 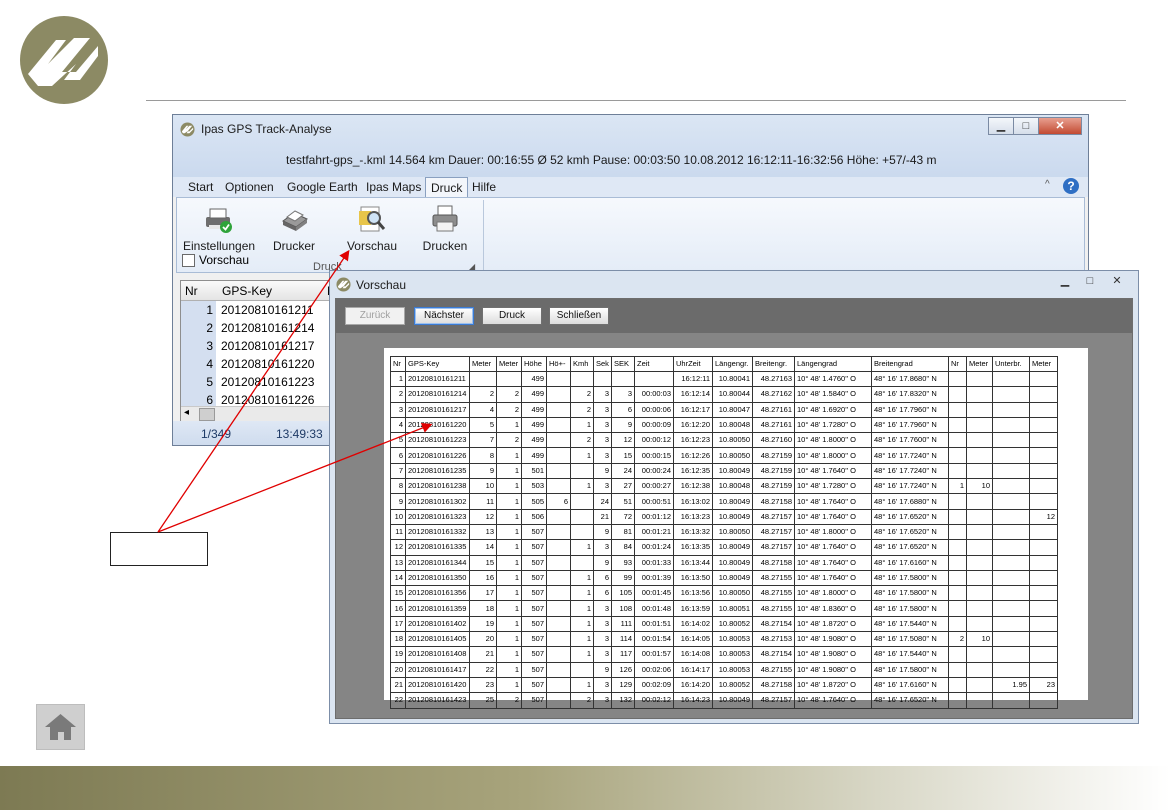 What do you see at coordinates (910, 639) in the screenshot?
I see `table-cell: 48° 16' 17.5080'' N` at bounding box center [910, 639].